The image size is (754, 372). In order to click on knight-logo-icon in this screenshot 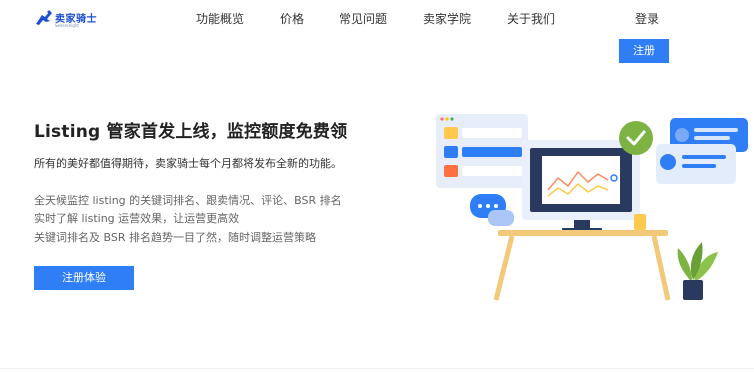, I will do `click(44, 17)`.